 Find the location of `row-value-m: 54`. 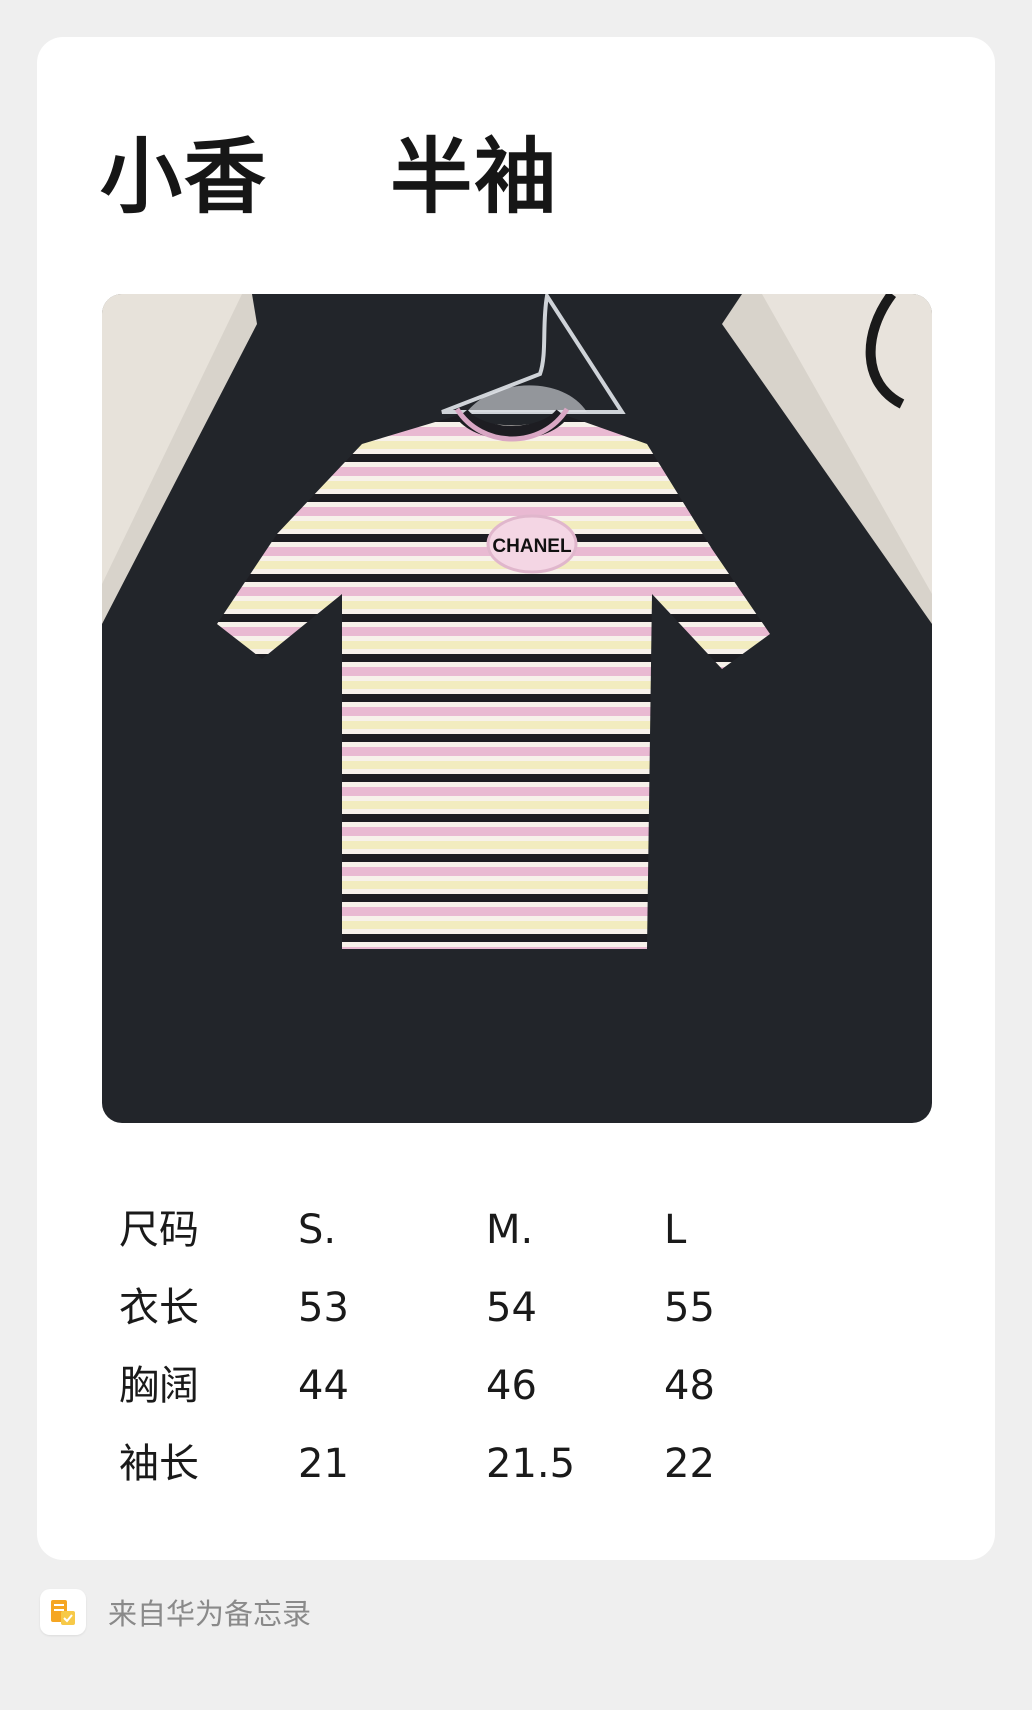

row-value-m: 54 is located at coordinates (511, 1308).